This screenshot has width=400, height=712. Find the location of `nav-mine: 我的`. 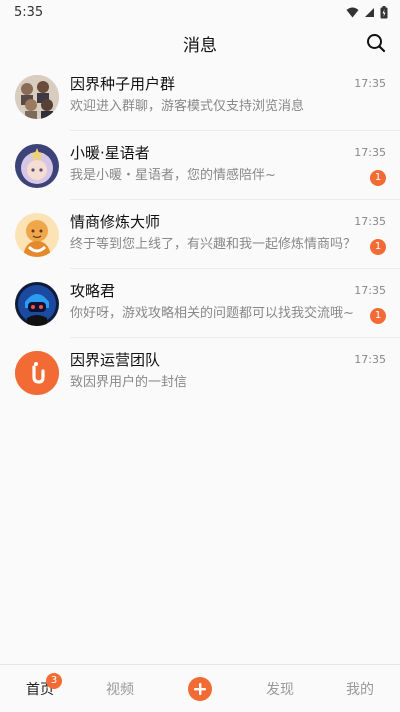

nav-mine: 我的 is located at coordinates (360, 688).